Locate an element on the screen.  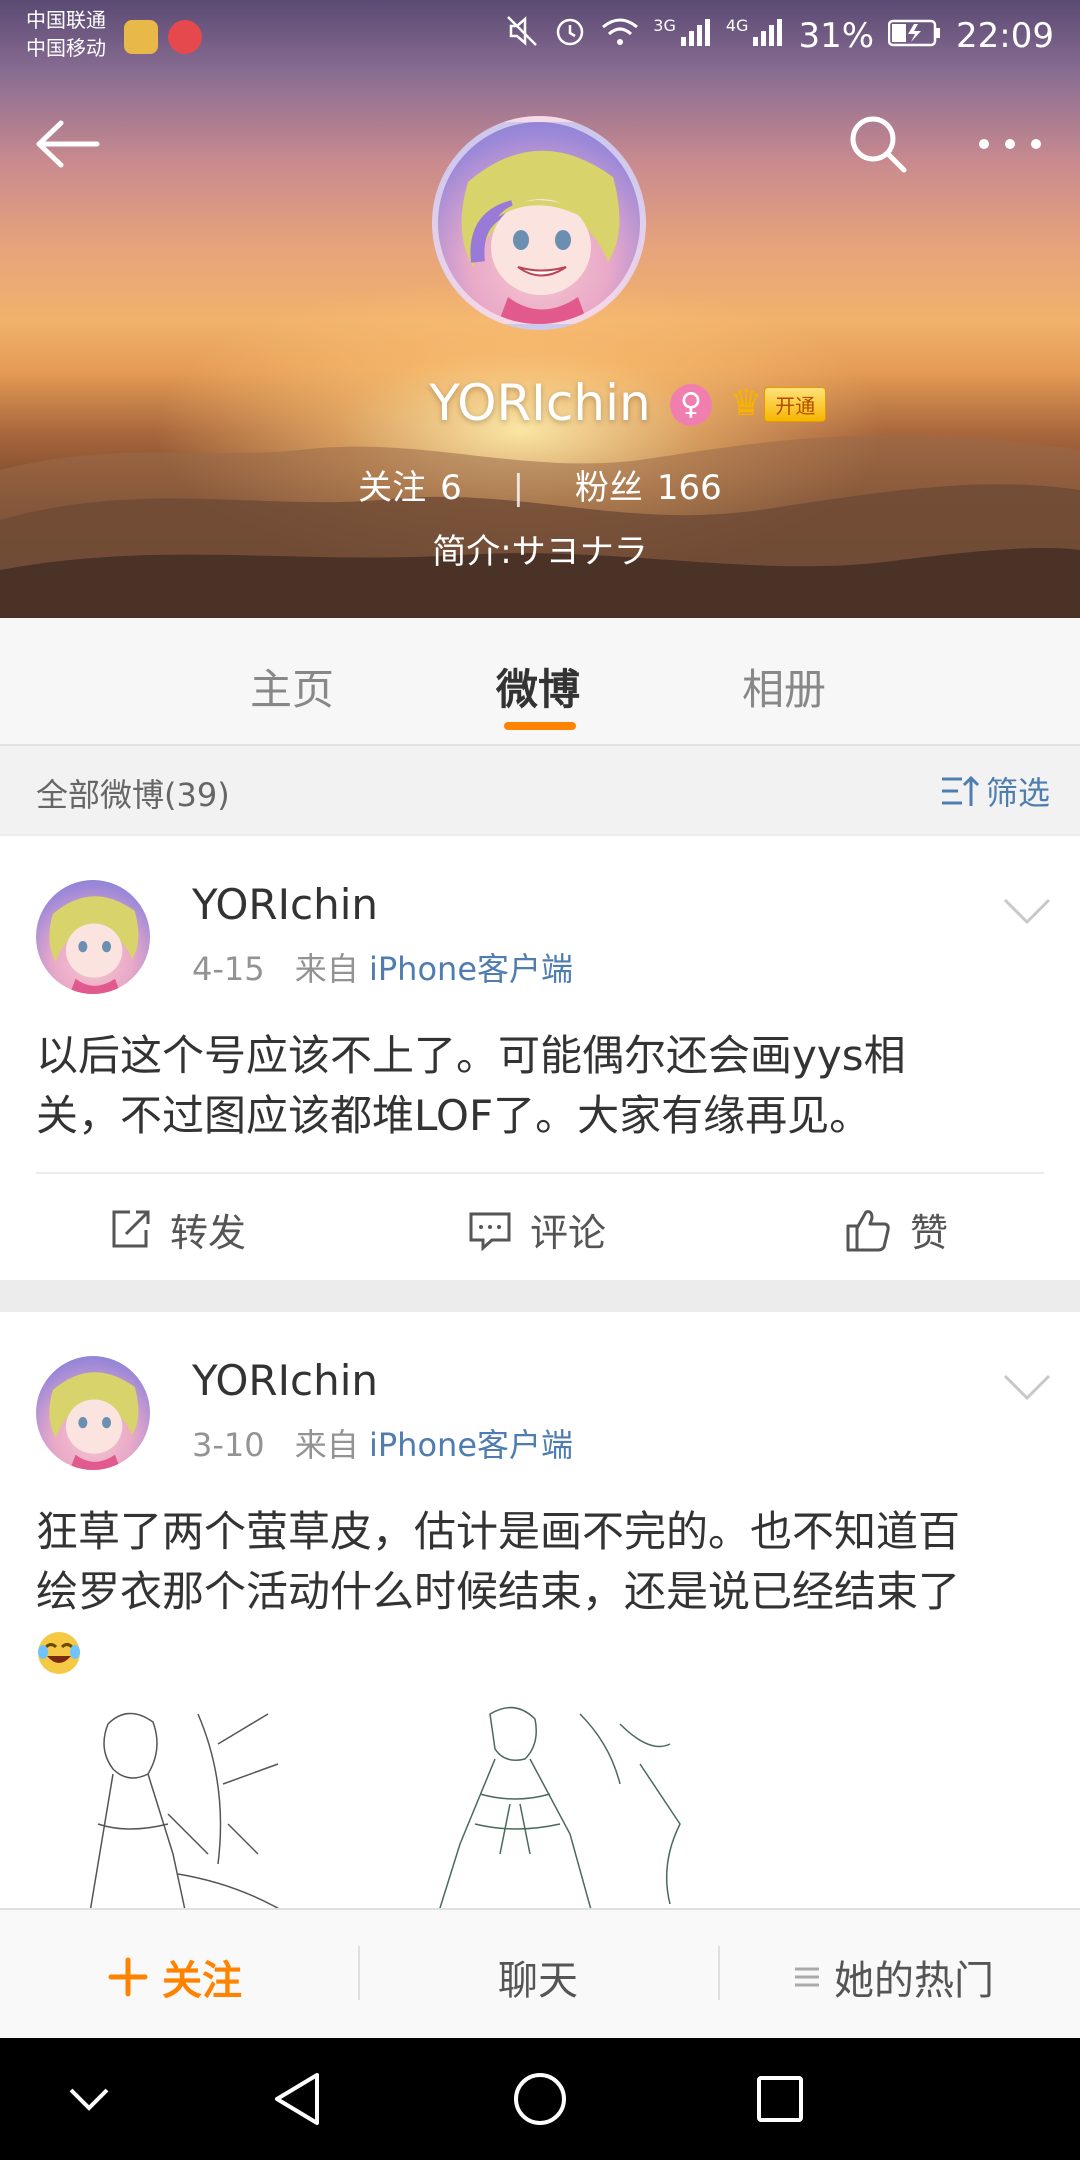
female-gender-icon: ♀ is located at coordinates (691, 405).